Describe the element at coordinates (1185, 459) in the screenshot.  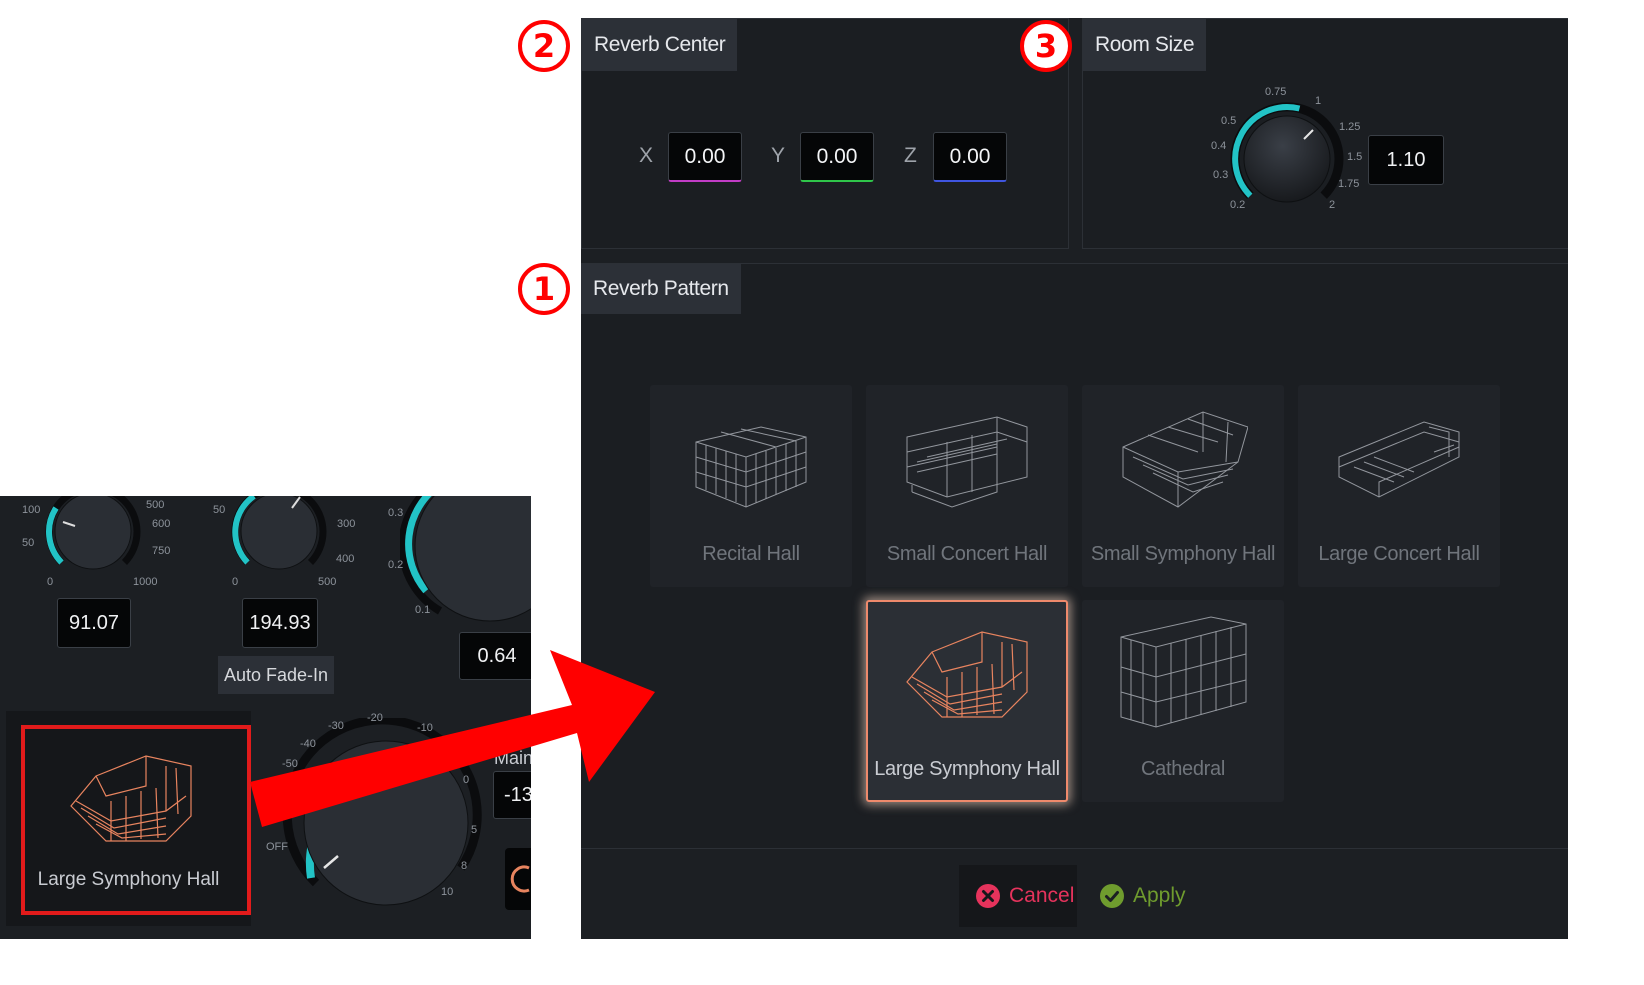
I see `small-symphony-hall-icon` at that location.